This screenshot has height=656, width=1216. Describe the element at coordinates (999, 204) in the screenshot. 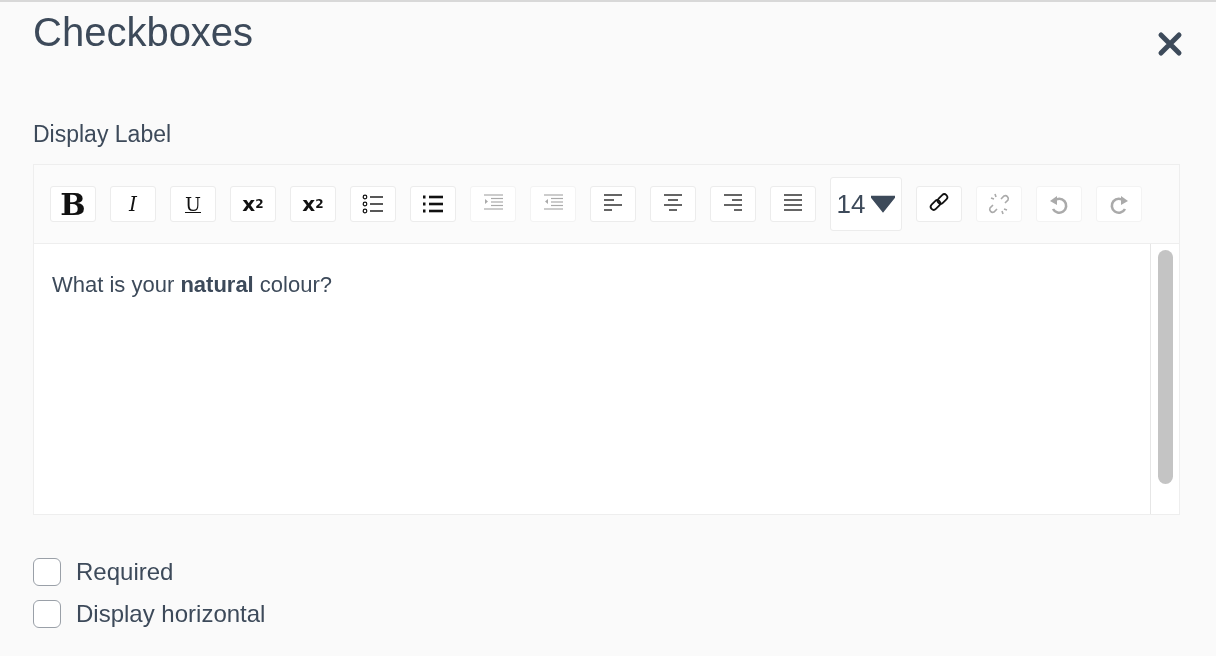

I see `unlink-icon` at that location.